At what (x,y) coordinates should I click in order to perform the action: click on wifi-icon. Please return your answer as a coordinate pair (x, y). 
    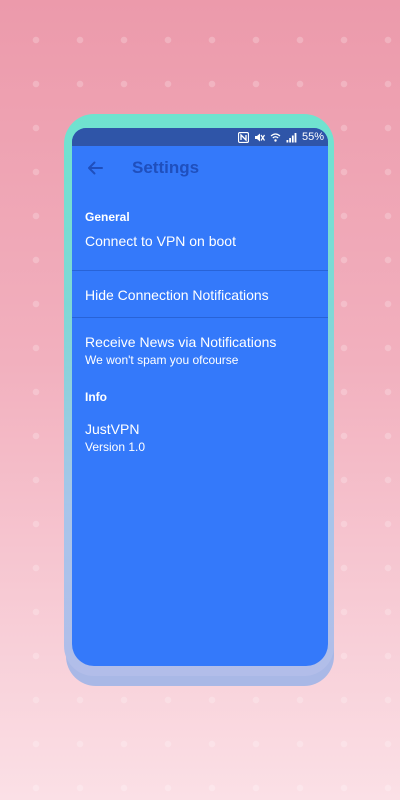
    Looking at the image, I should click on (275, 137).